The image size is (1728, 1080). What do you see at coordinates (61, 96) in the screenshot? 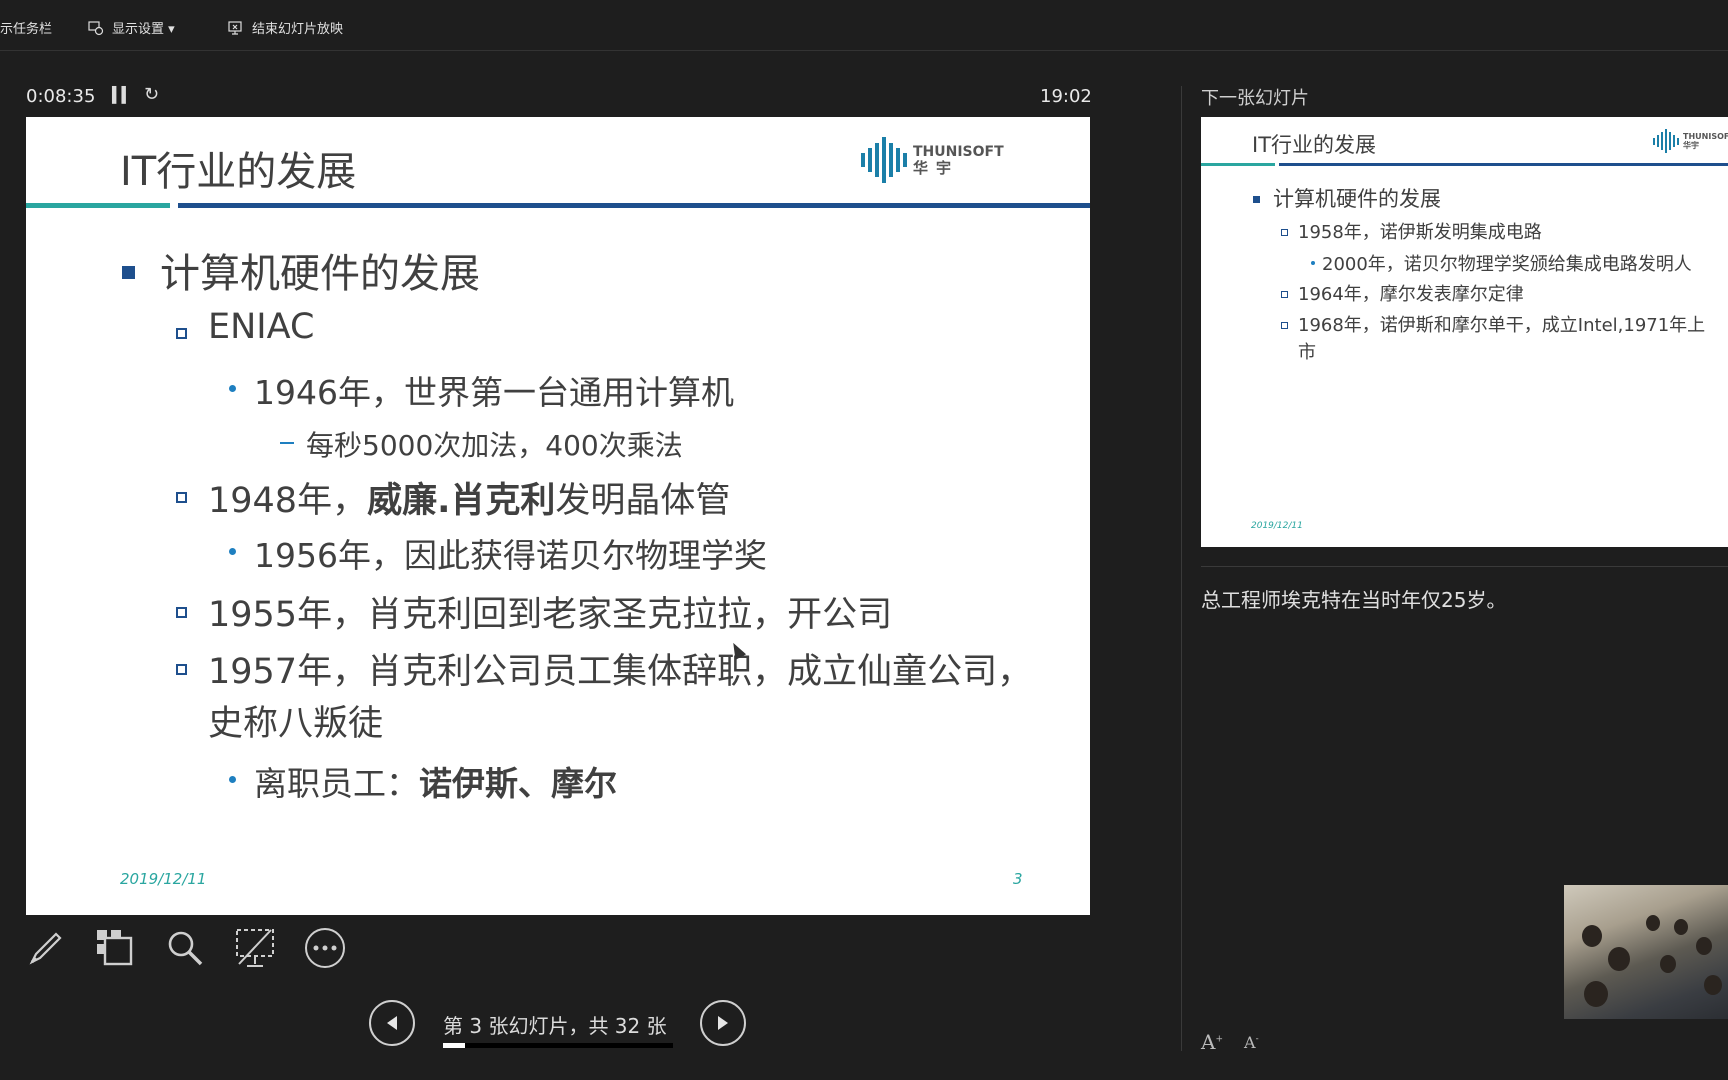
I see `elapsed-timer: 0:08:35` at bounding box center [61, 96].